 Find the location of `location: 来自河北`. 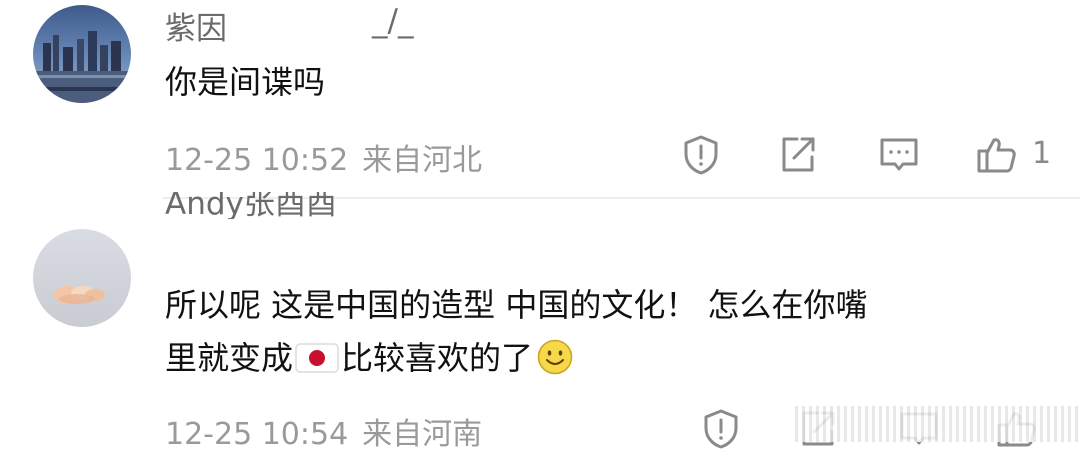

location: 来自河北 is located at coordinates (422, 160).